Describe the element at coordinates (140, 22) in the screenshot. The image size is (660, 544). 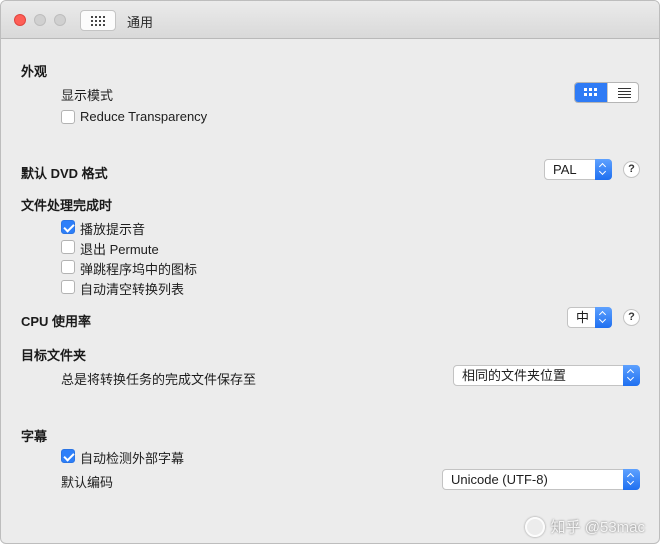
I see `window-title: 通用` at that location.